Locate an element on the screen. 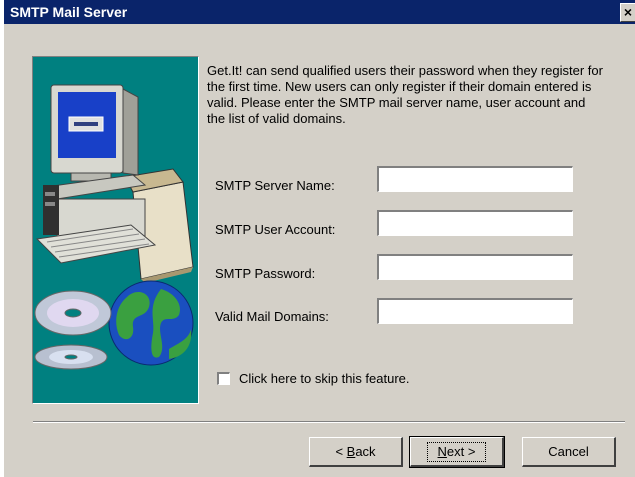 This screenshot has width=635, height=477. mail-domains-label: Valid Mail Domains: is located at coordinates (272, 316).